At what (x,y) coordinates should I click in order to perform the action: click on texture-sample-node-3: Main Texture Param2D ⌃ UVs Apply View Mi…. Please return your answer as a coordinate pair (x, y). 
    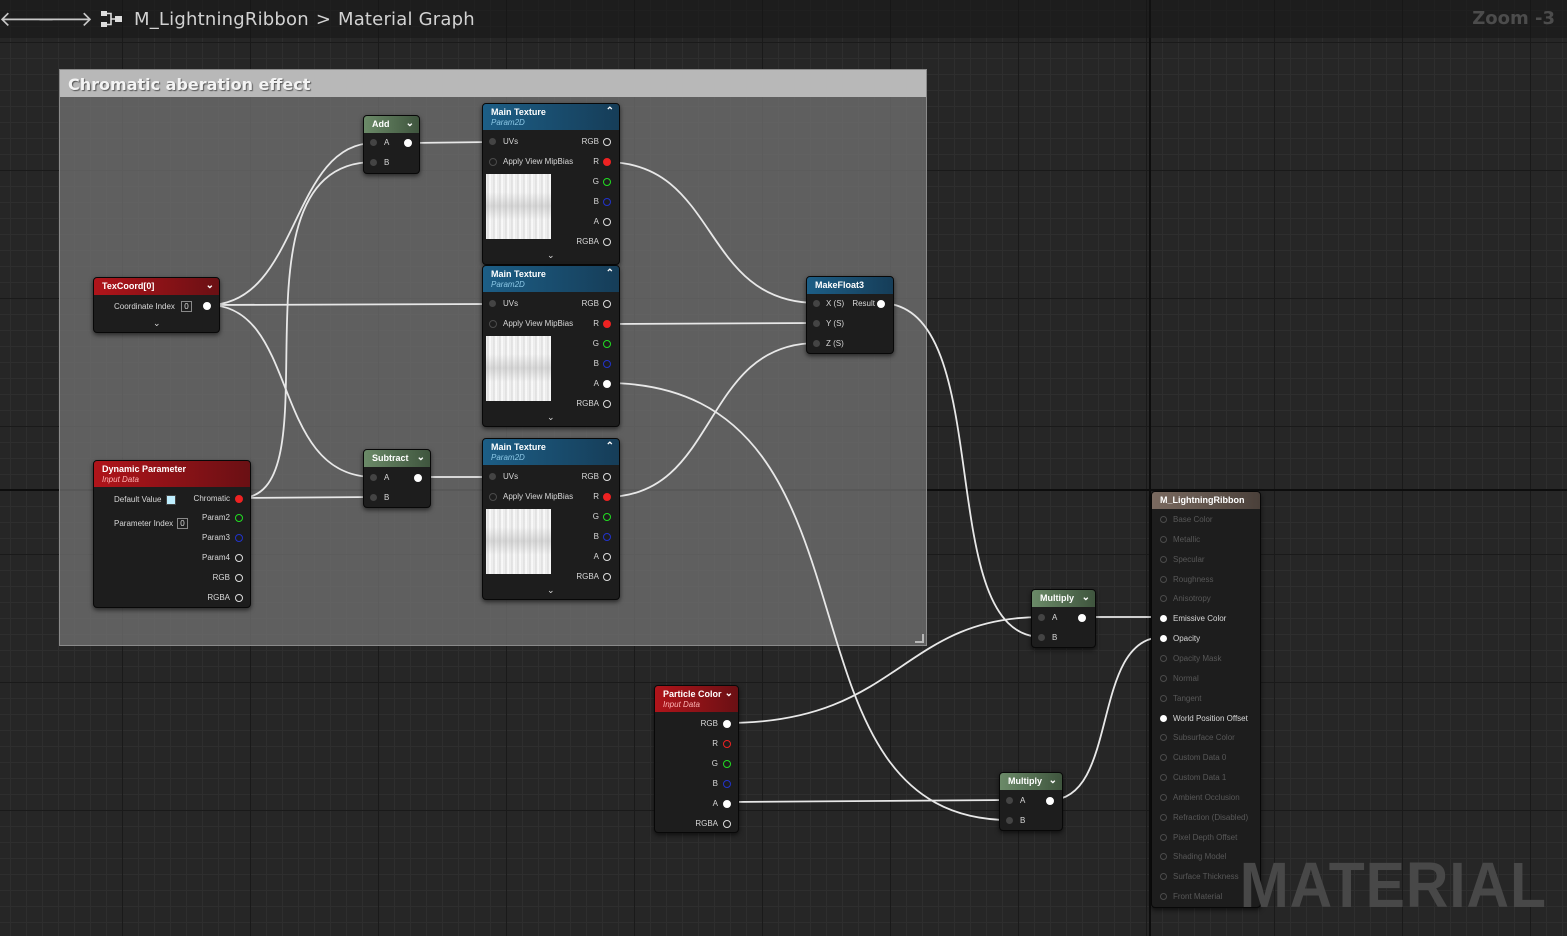
    Looking at the image, I should click on (551, 519).